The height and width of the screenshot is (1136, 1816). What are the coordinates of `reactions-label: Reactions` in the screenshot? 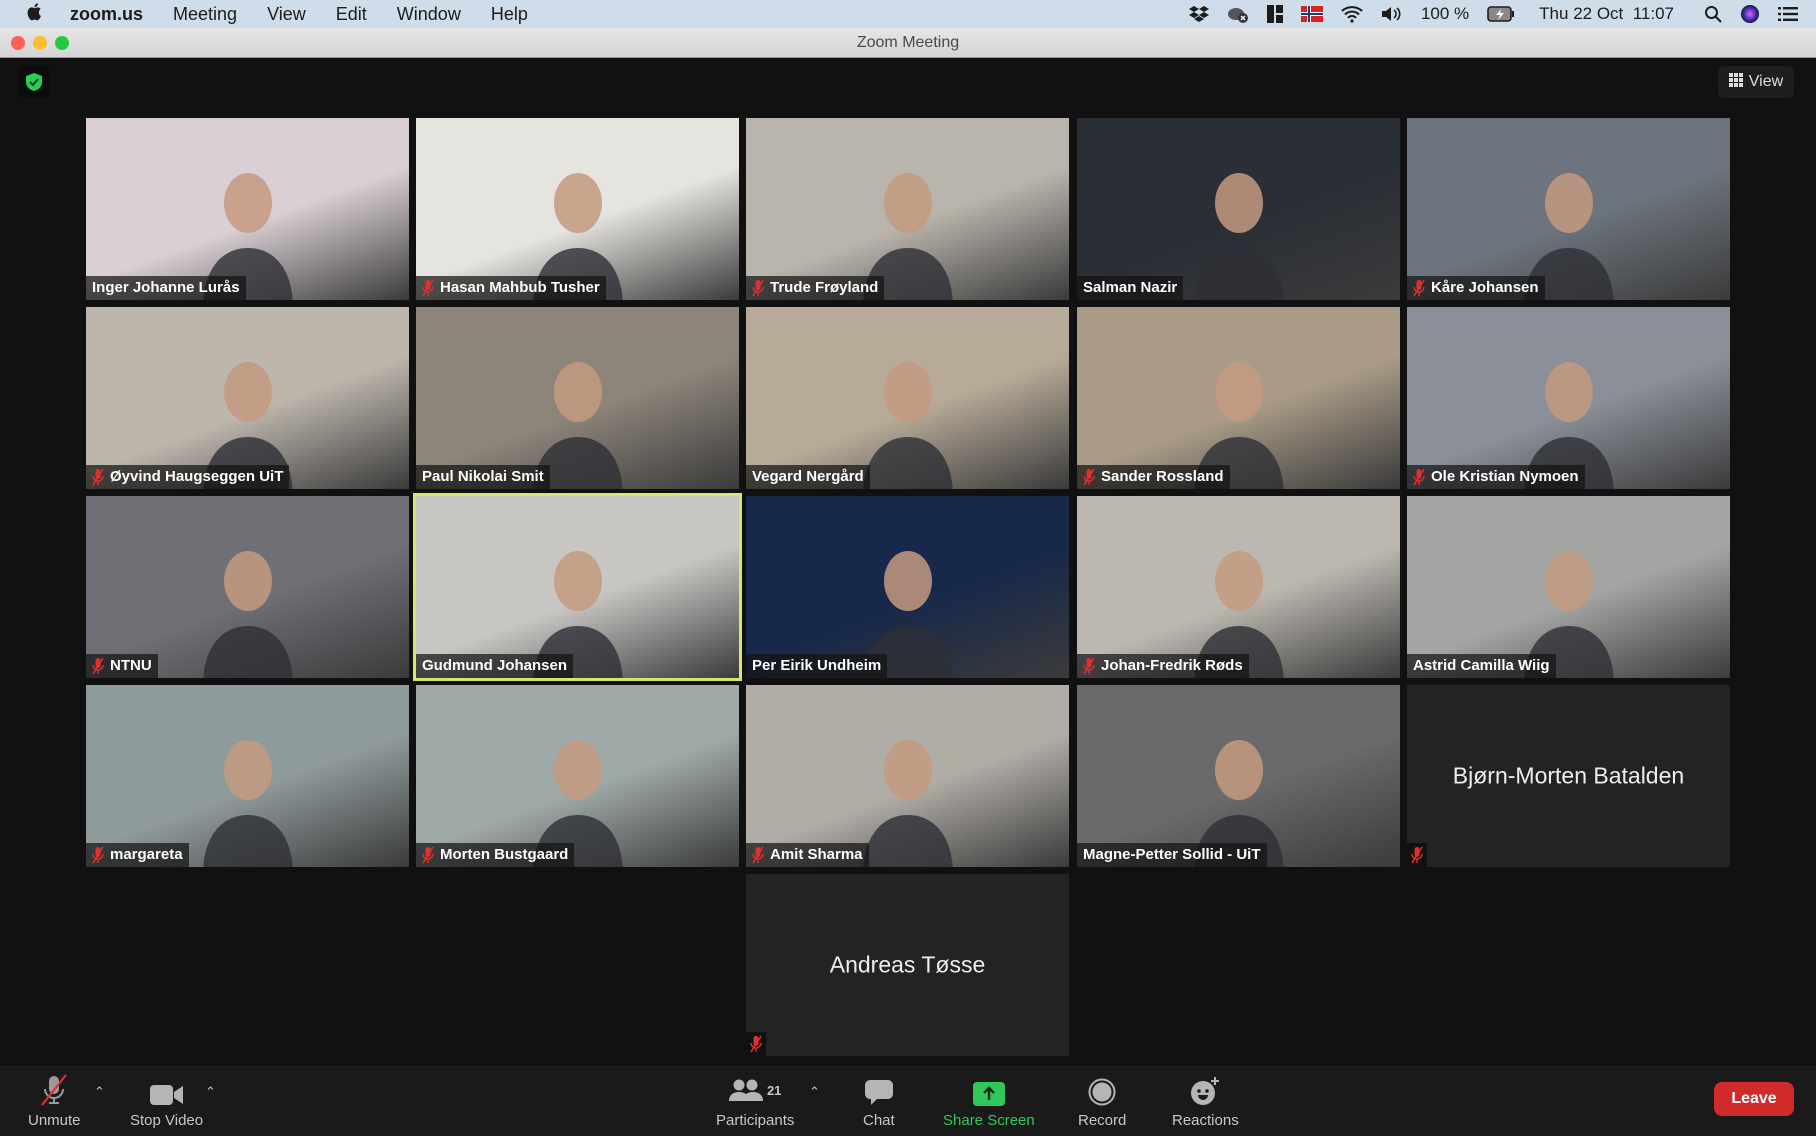 It's located at (1205, 1120).